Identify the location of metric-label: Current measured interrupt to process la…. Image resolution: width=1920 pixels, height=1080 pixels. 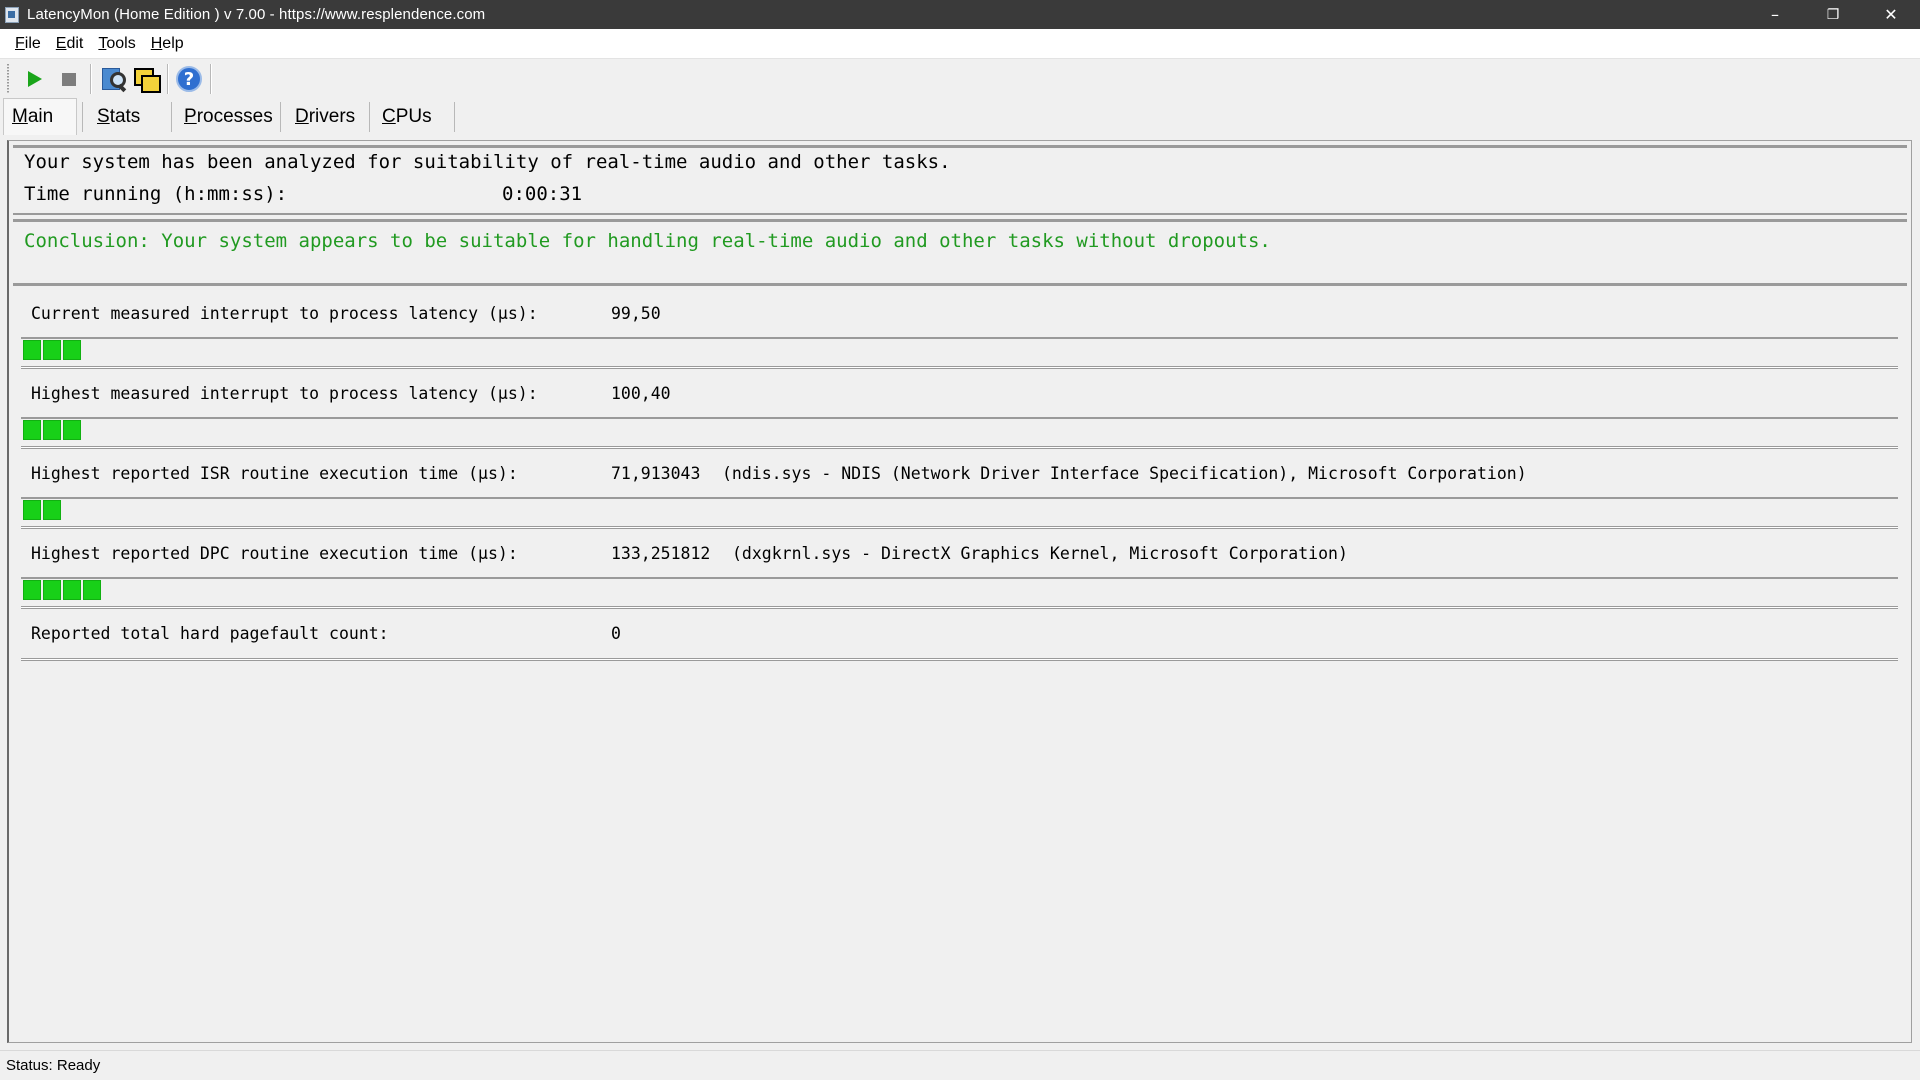
(284, 313).